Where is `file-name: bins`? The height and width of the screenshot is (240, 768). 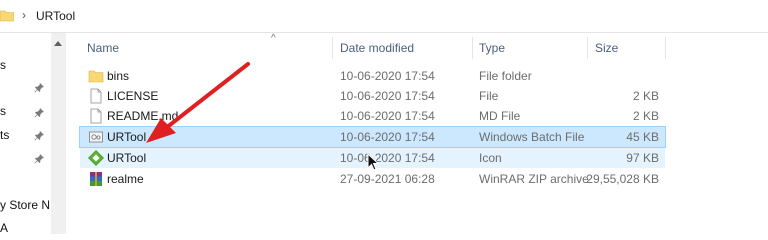
file-name: bins is located at coordinates (118, 76).